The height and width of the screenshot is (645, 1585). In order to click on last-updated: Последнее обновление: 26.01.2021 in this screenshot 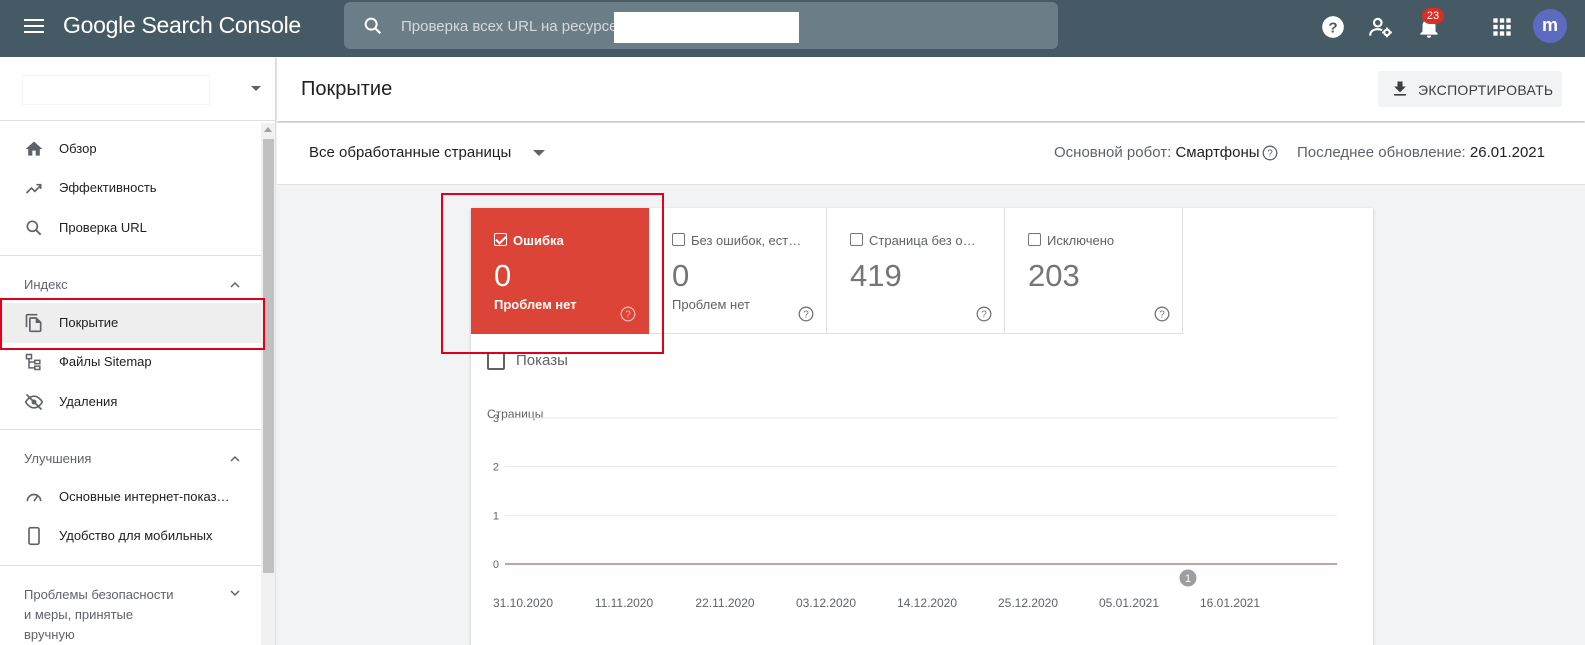, I will do `click(1421, 152)`.